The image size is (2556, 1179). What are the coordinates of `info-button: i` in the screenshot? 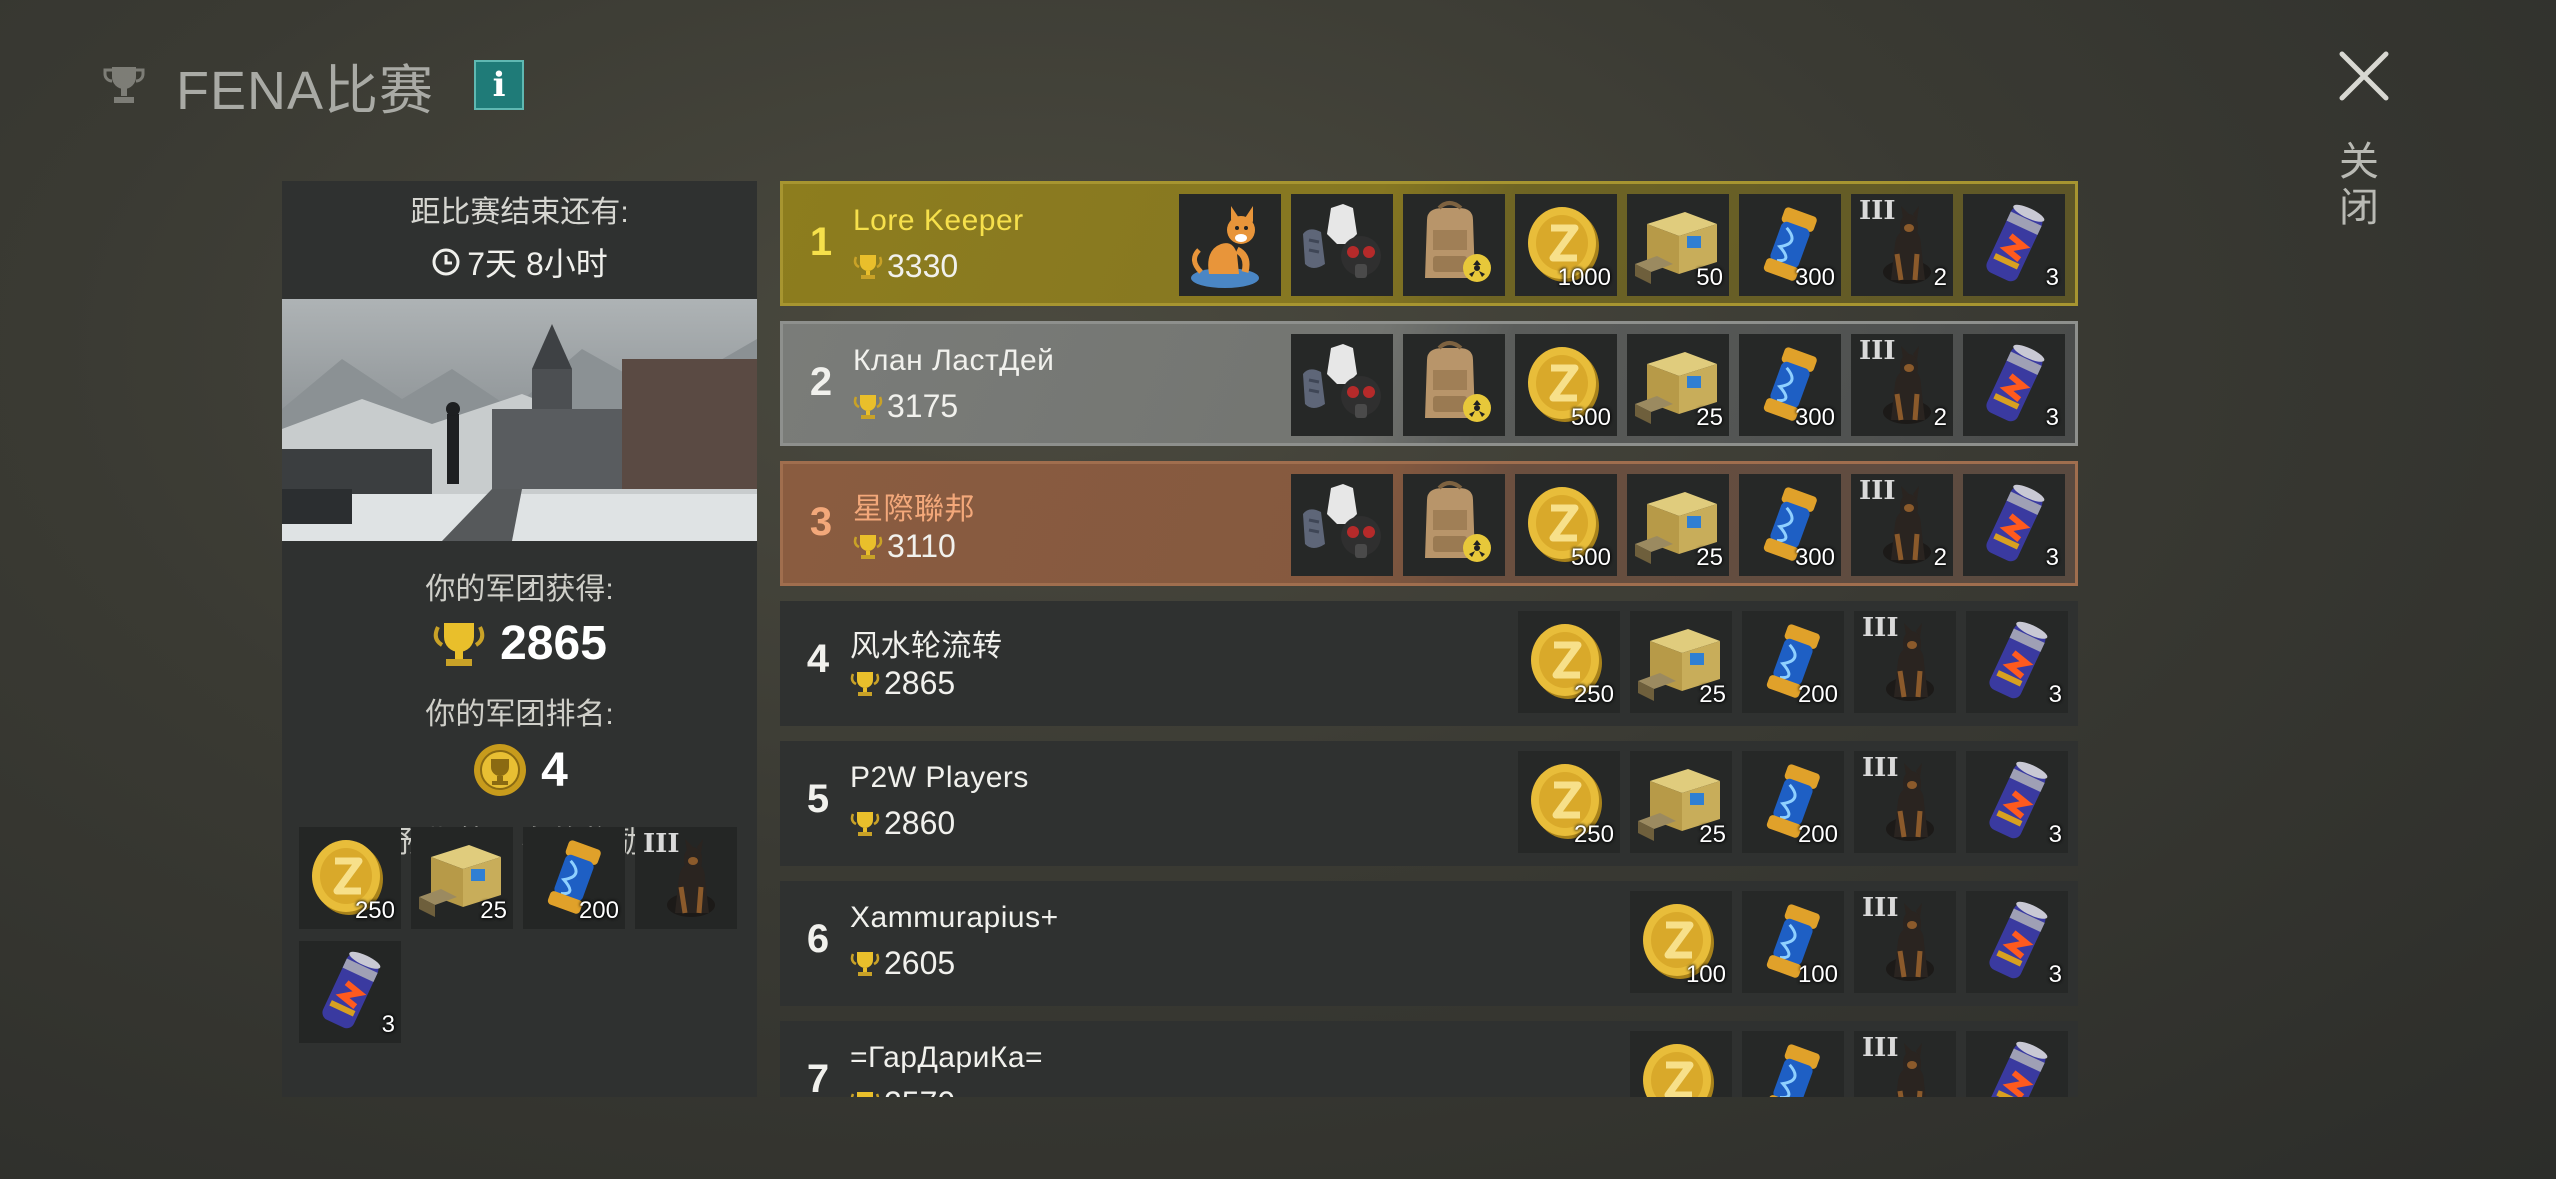 It's located at (499, 85).